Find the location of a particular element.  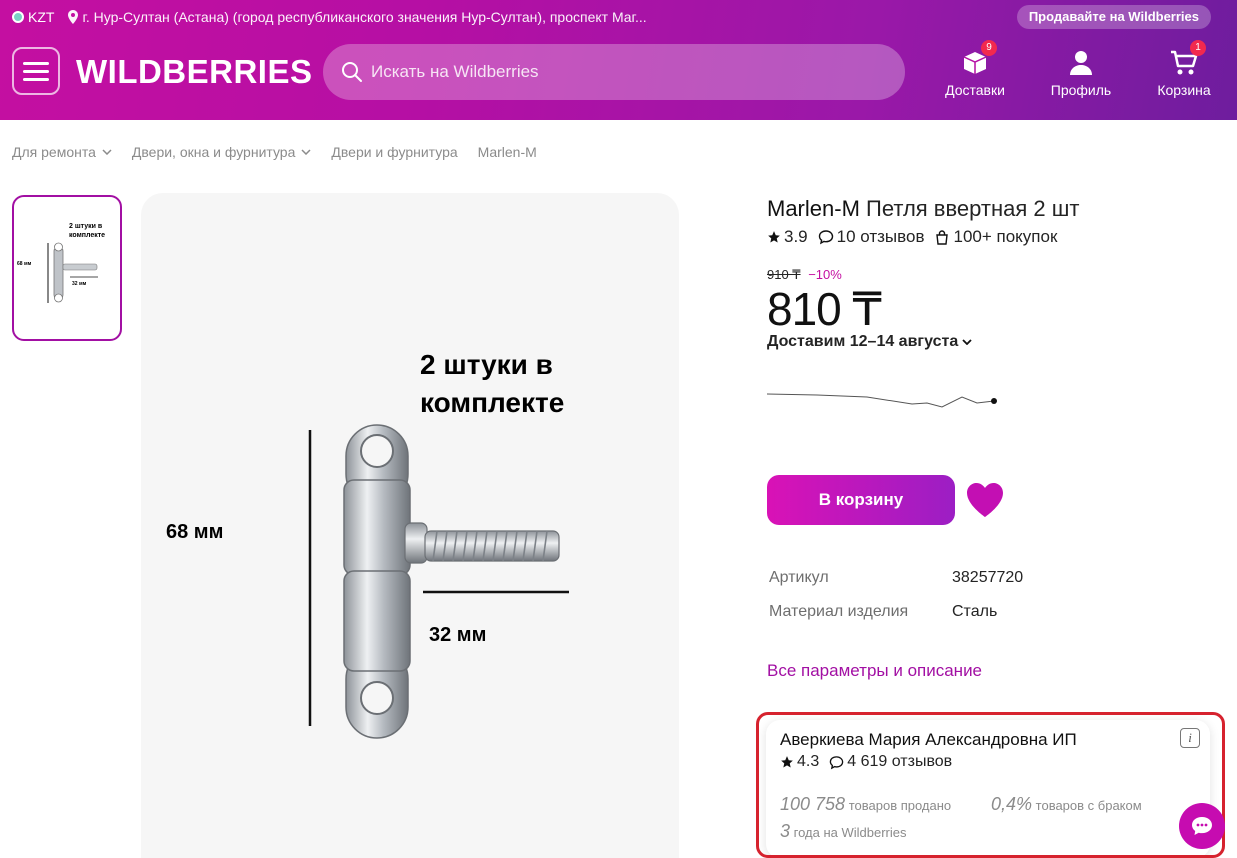

product-thumbnail: 2 штуки в комплекте 68 мм 32 мм is located at coordinates (67, 268).